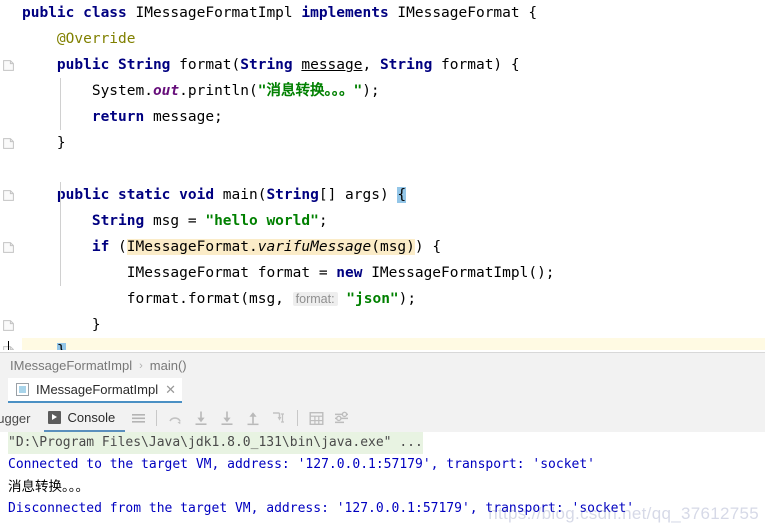  I want to click on code-token: IMessageFormat format =, so click(231, 273).